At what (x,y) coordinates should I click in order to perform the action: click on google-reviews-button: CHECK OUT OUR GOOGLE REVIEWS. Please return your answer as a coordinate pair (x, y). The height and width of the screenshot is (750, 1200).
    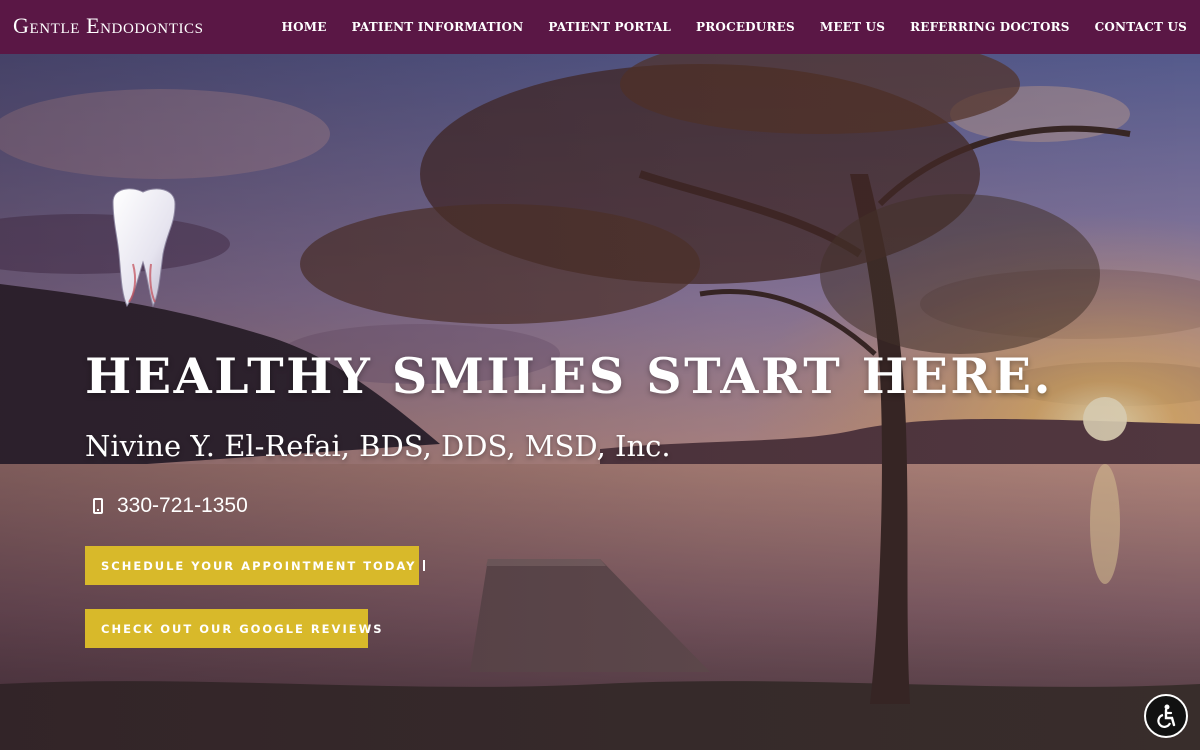
    Looking at the image, I should click on (233, 628).